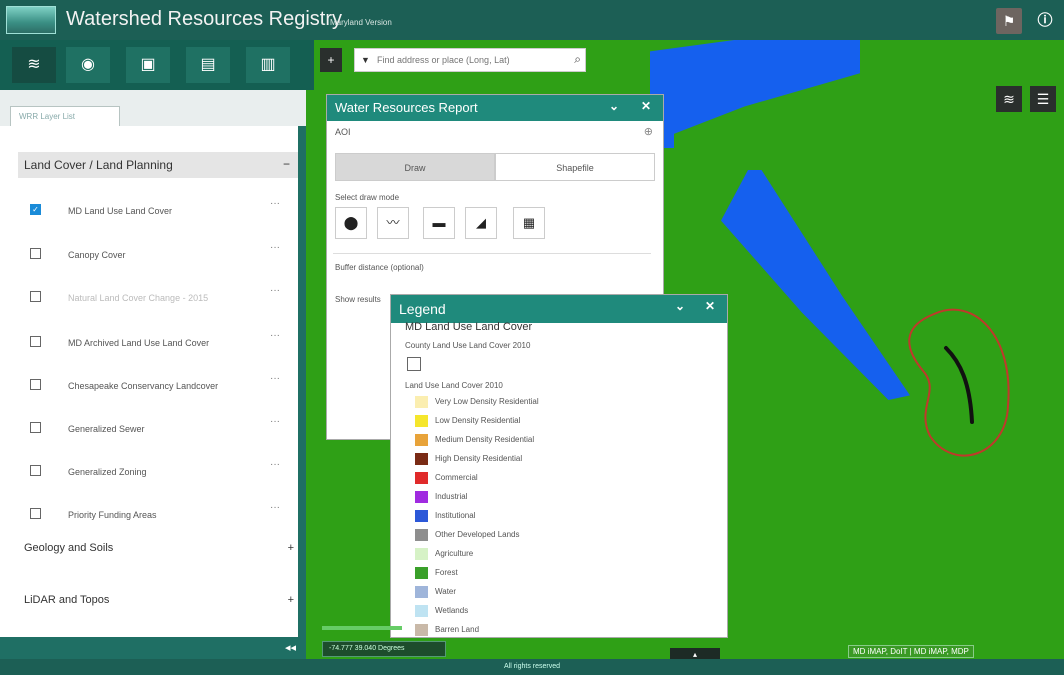 The image size is (1064, 675). What do you see at coordinates (393, 223) in the screenshot?
I see `polyline-icon: 〰` at bounding box center [393, 223].